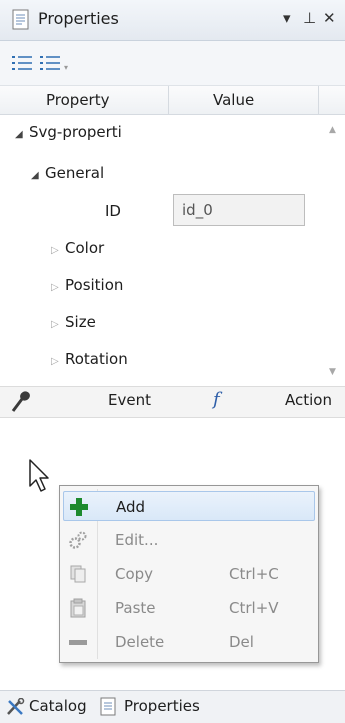 Image resolution: width=345 pixels, height=723 pixels. Describe the element at coordinates (334, 250) in the screenshot. I see `vertical-scrollbar: ▲ ▼` at that location.